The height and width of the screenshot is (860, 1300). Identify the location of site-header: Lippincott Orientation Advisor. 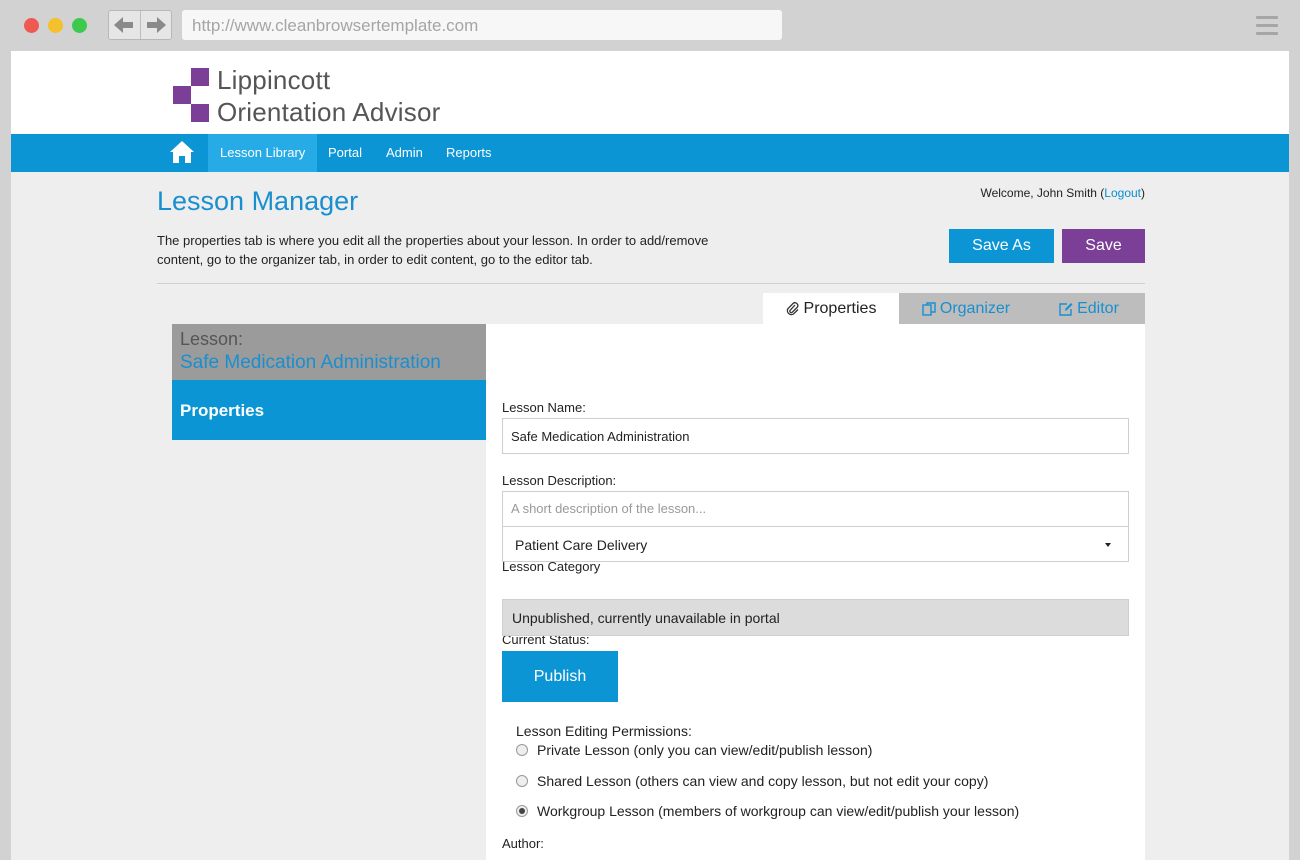
(650, 92).